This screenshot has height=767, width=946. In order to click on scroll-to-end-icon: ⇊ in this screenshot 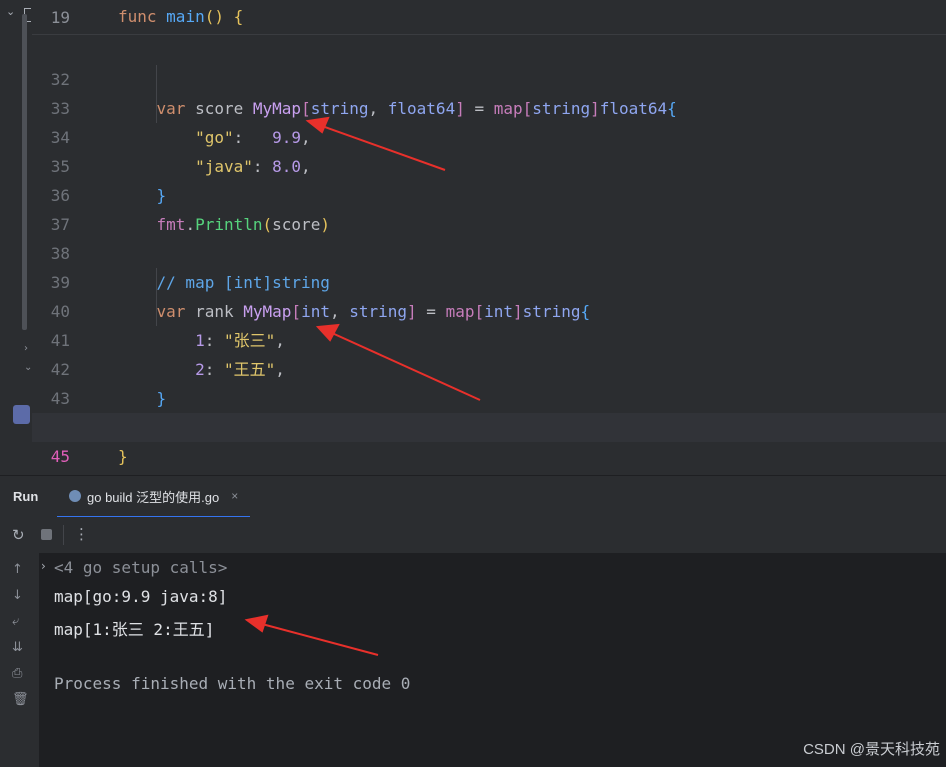, I will do `click(17, 647)`.